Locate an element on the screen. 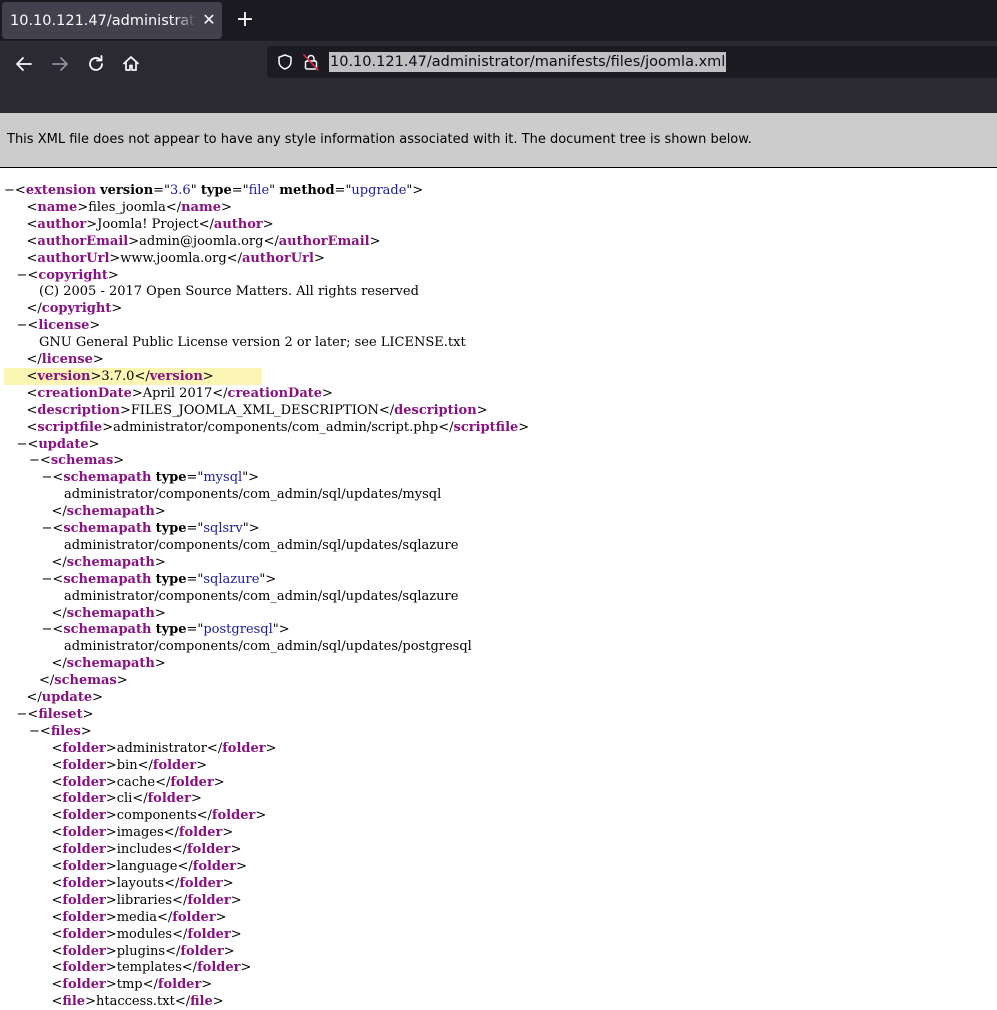 The height and width of the screenshot is (1010, 997). xml-collapsible-line: −<schemapath type="sqlsrv"> is located at coordinates (151, 528).